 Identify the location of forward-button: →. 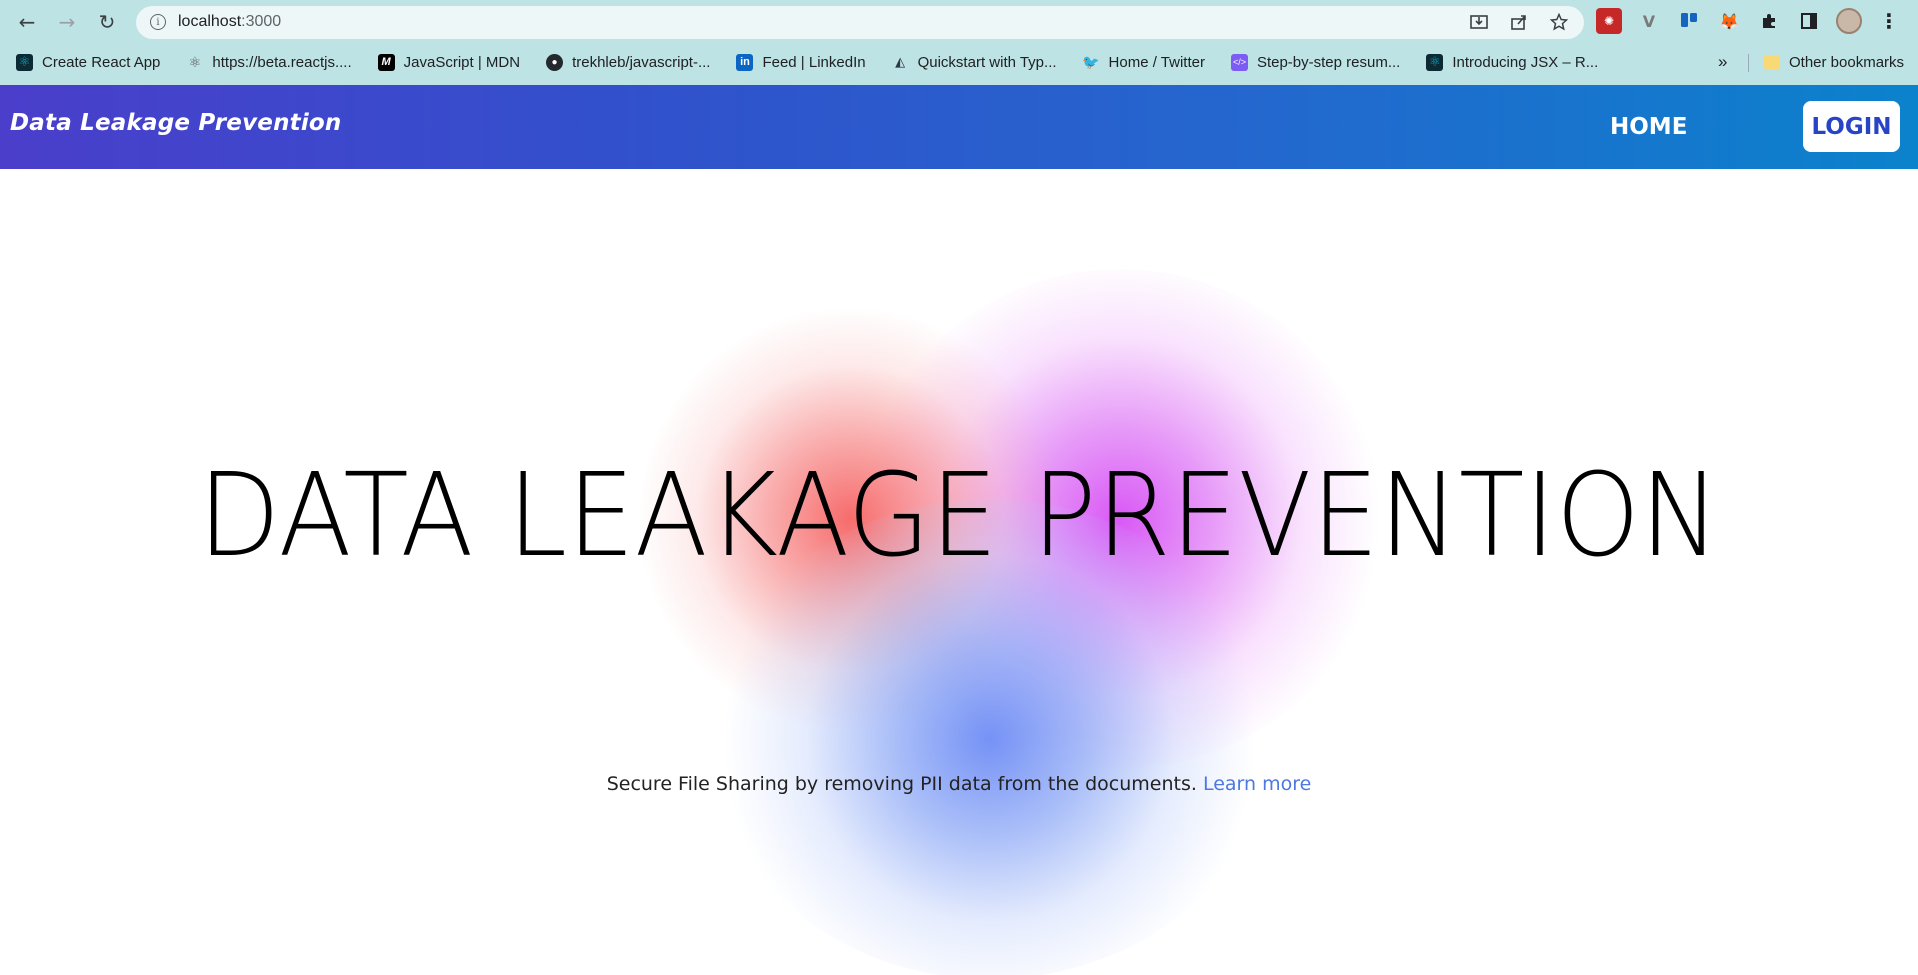
(67, 22).